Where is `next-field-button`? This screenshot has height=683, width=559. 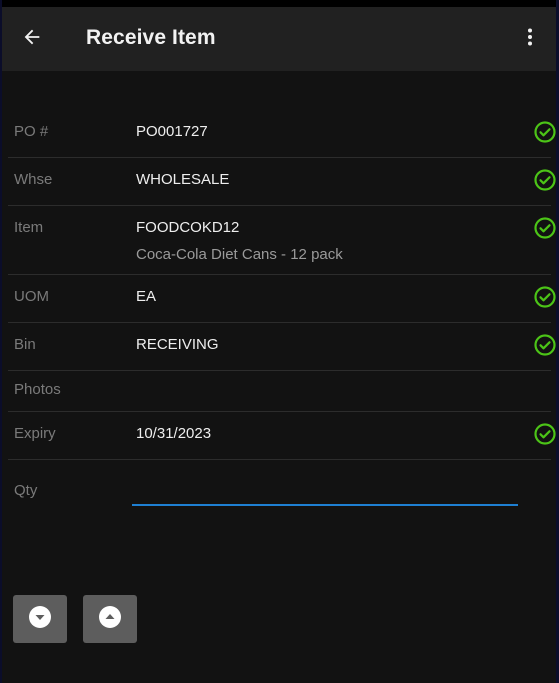 next-field-button is located at coordinates (40, 619).